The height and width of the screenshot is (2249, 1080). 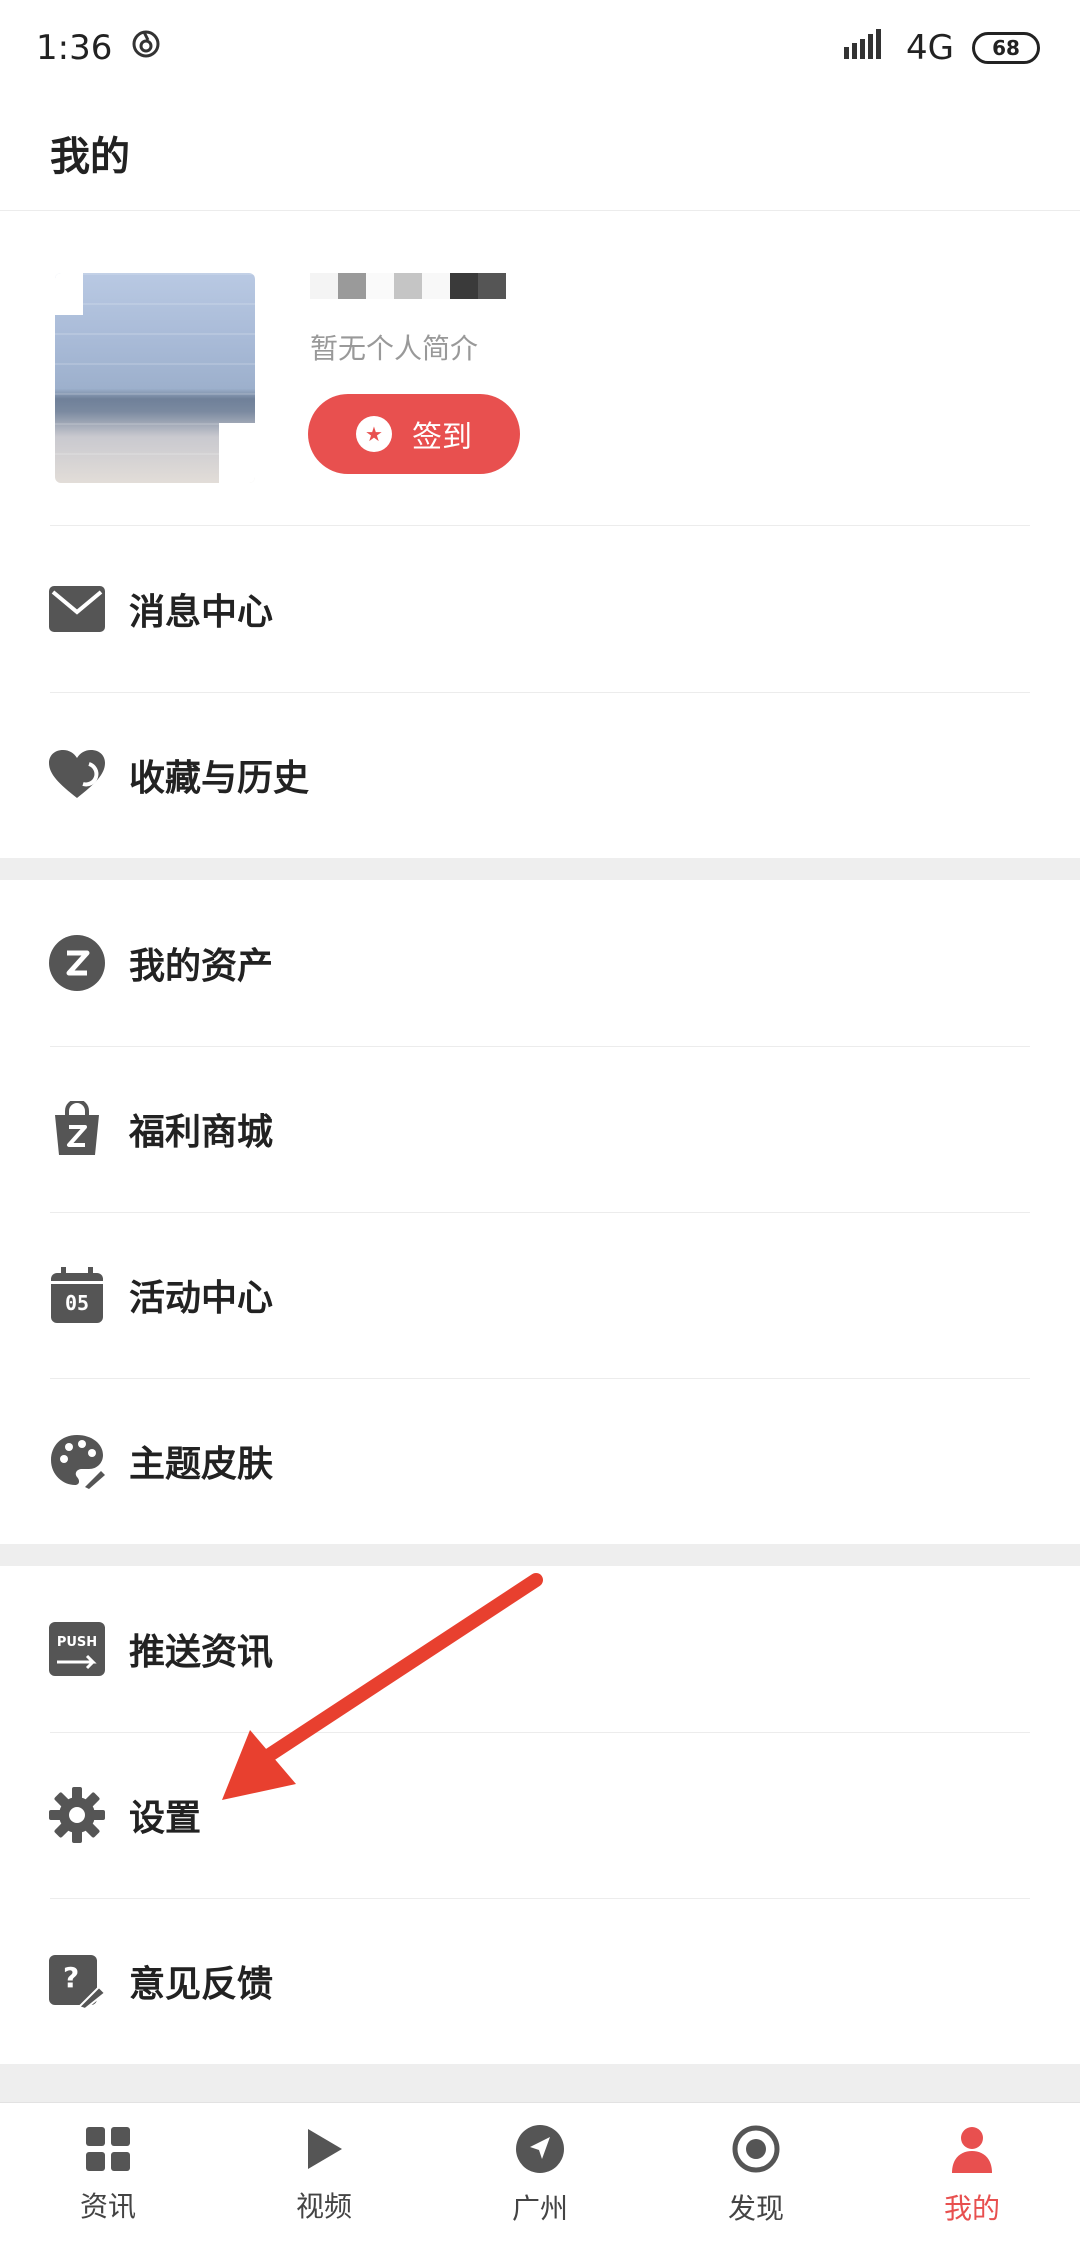 What do you see at coordinates (165, 1818) in the screenshot?
I see `menu-item-label: 设置` at bounding box center [165, 1818].